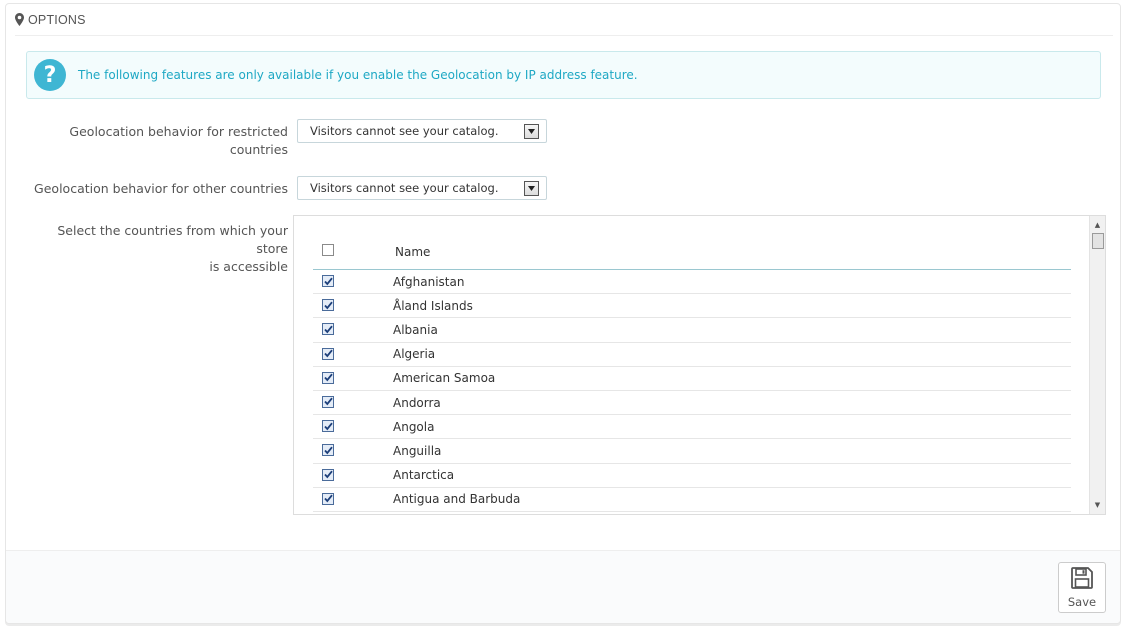 This screenshot has height=627, width=1124. Describe the element at coordinates (1097, 365) in the screenshot. I see `scrollbar: ▲ ▼` at that location.